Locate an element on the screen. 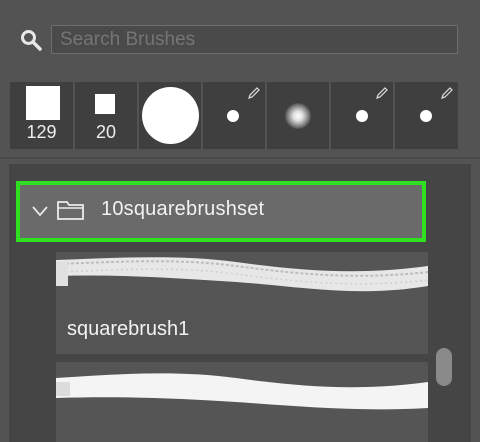 This screenshot has height=442, width=480. brush-preset: 20 is located at coordinates (106, 115).